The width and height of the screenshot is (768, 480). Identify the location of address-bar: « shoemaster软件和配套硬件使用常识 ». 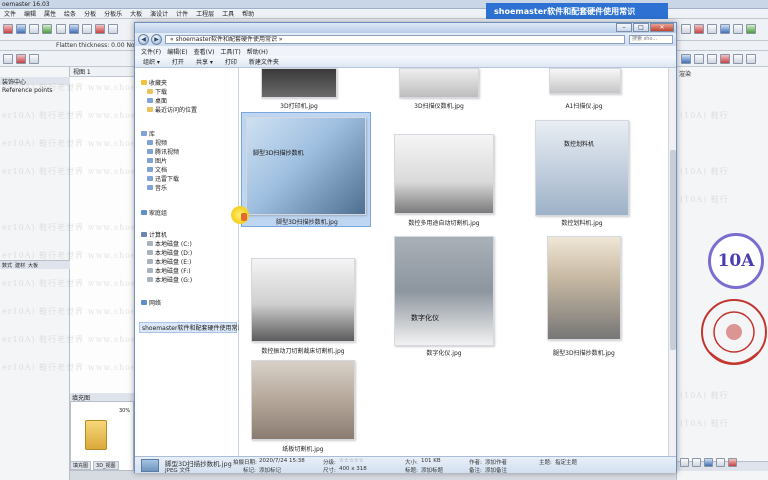
(395, 39).